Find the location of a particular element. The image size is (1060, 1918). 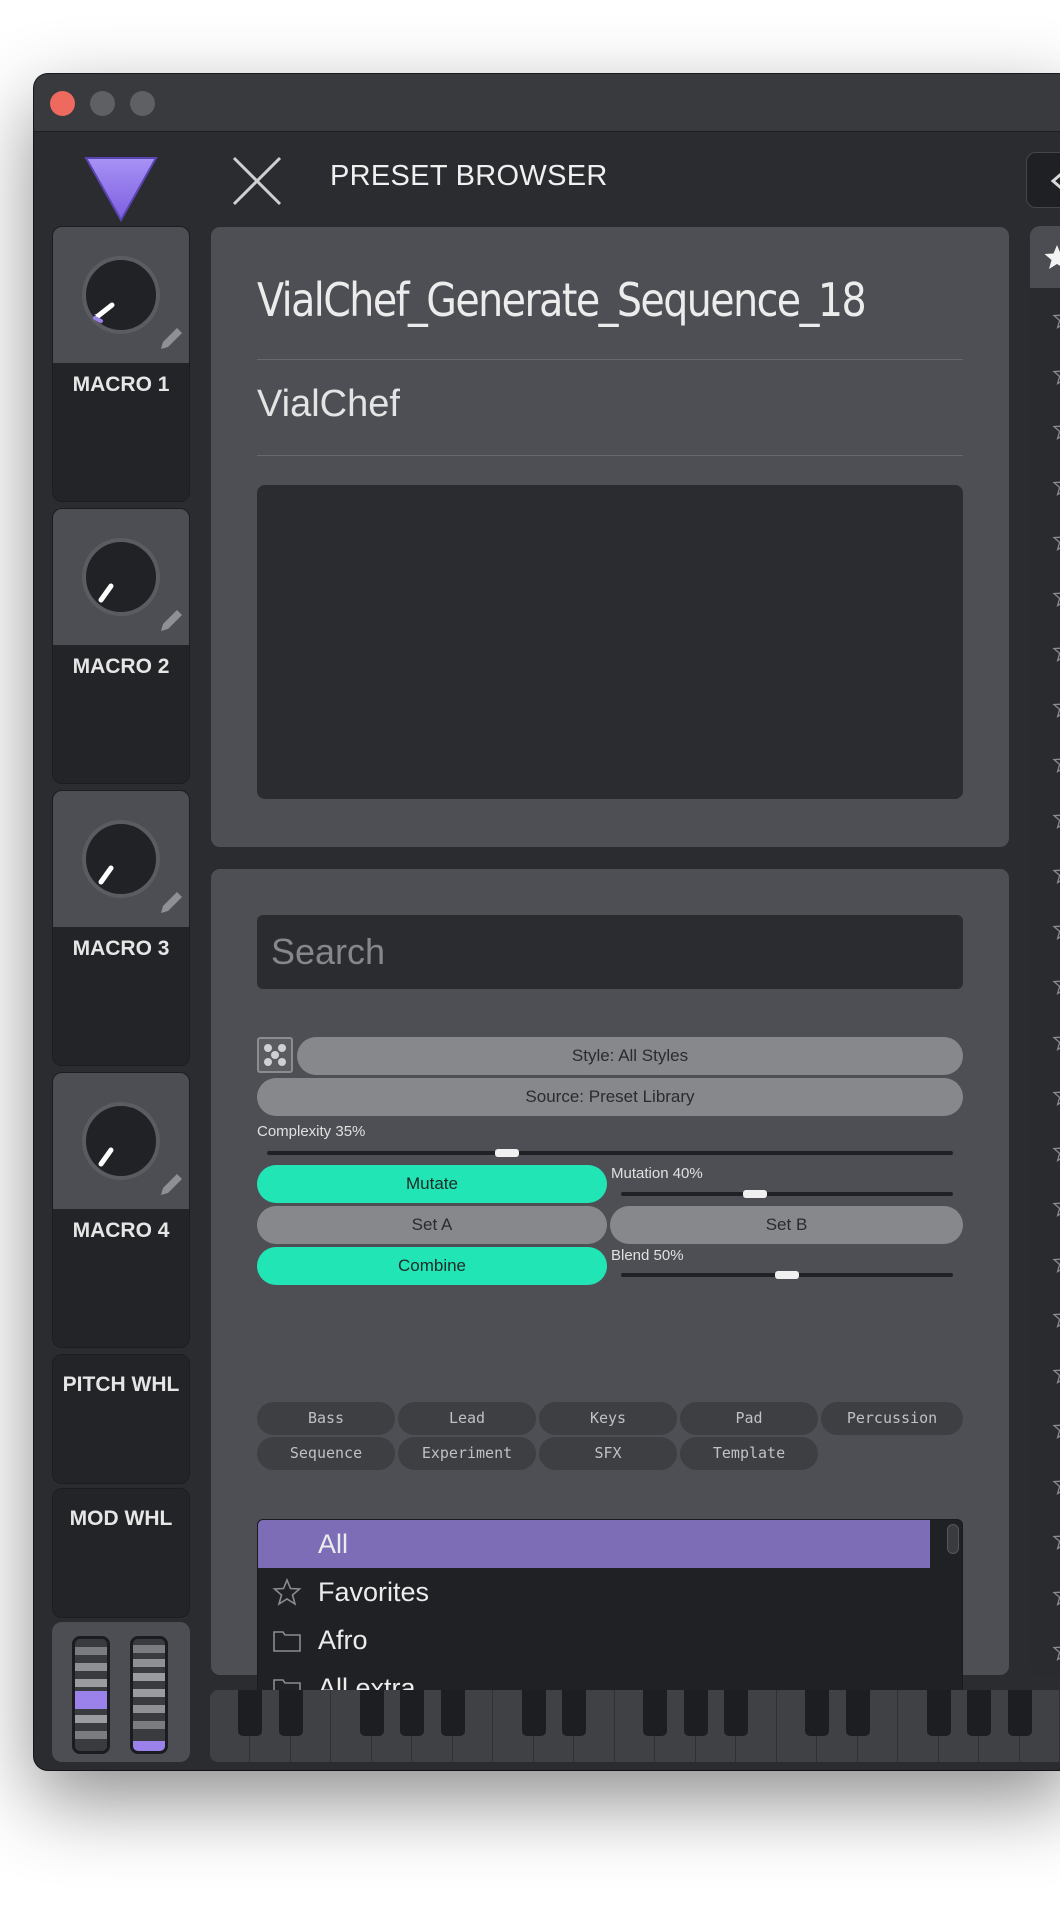

tag-pad: Pad is located at coordinates (749, 1418).